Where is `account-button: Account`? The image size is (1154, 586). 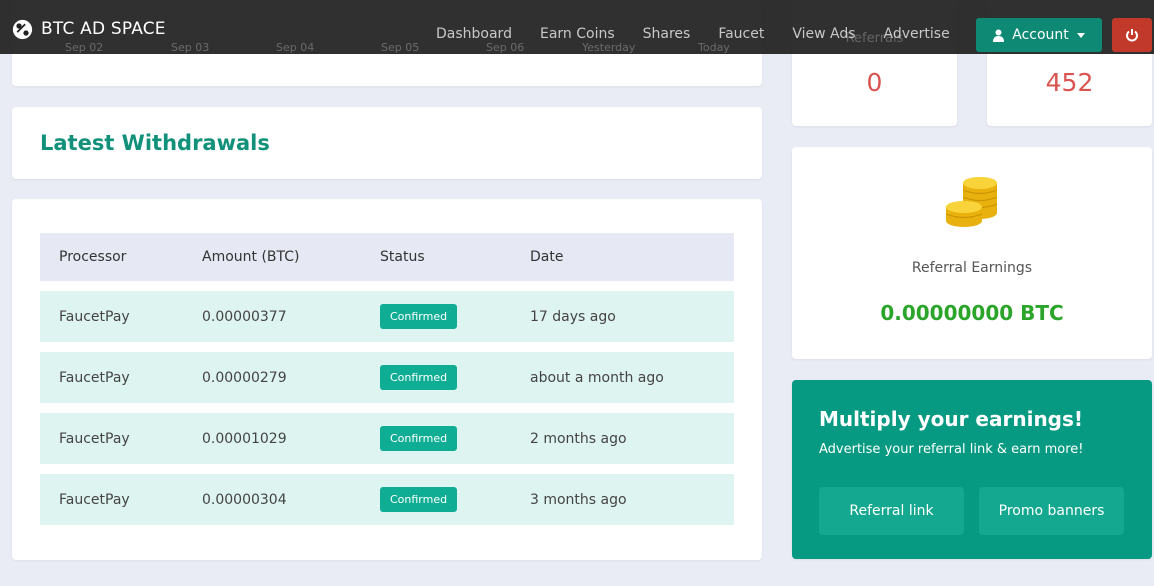 account-button: Account is located at coordinates (1039, 35).